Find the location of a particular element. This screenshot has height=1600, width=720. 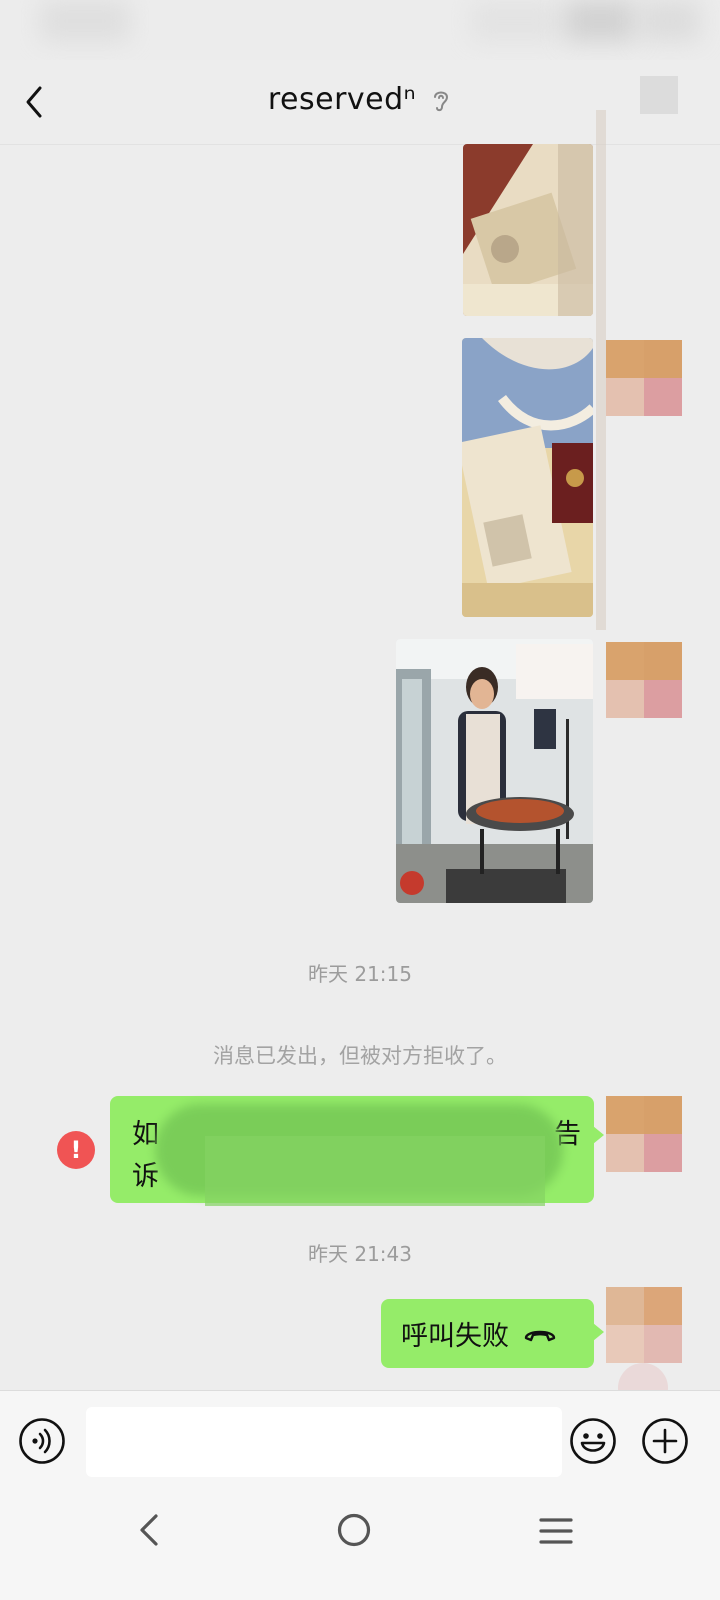

system-notice: 消息已发出，但被对方拒收了。 is located at coordinates (360, 1056).